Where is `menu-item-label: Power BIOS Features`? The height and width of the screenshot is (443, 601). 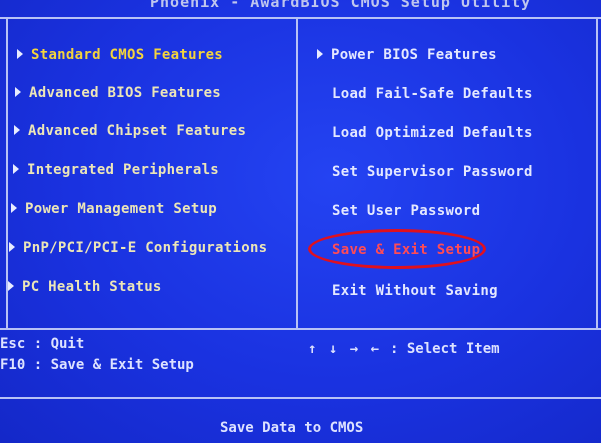 menu-item-label: Power BIOS Features is located at coordinates (414, 55).